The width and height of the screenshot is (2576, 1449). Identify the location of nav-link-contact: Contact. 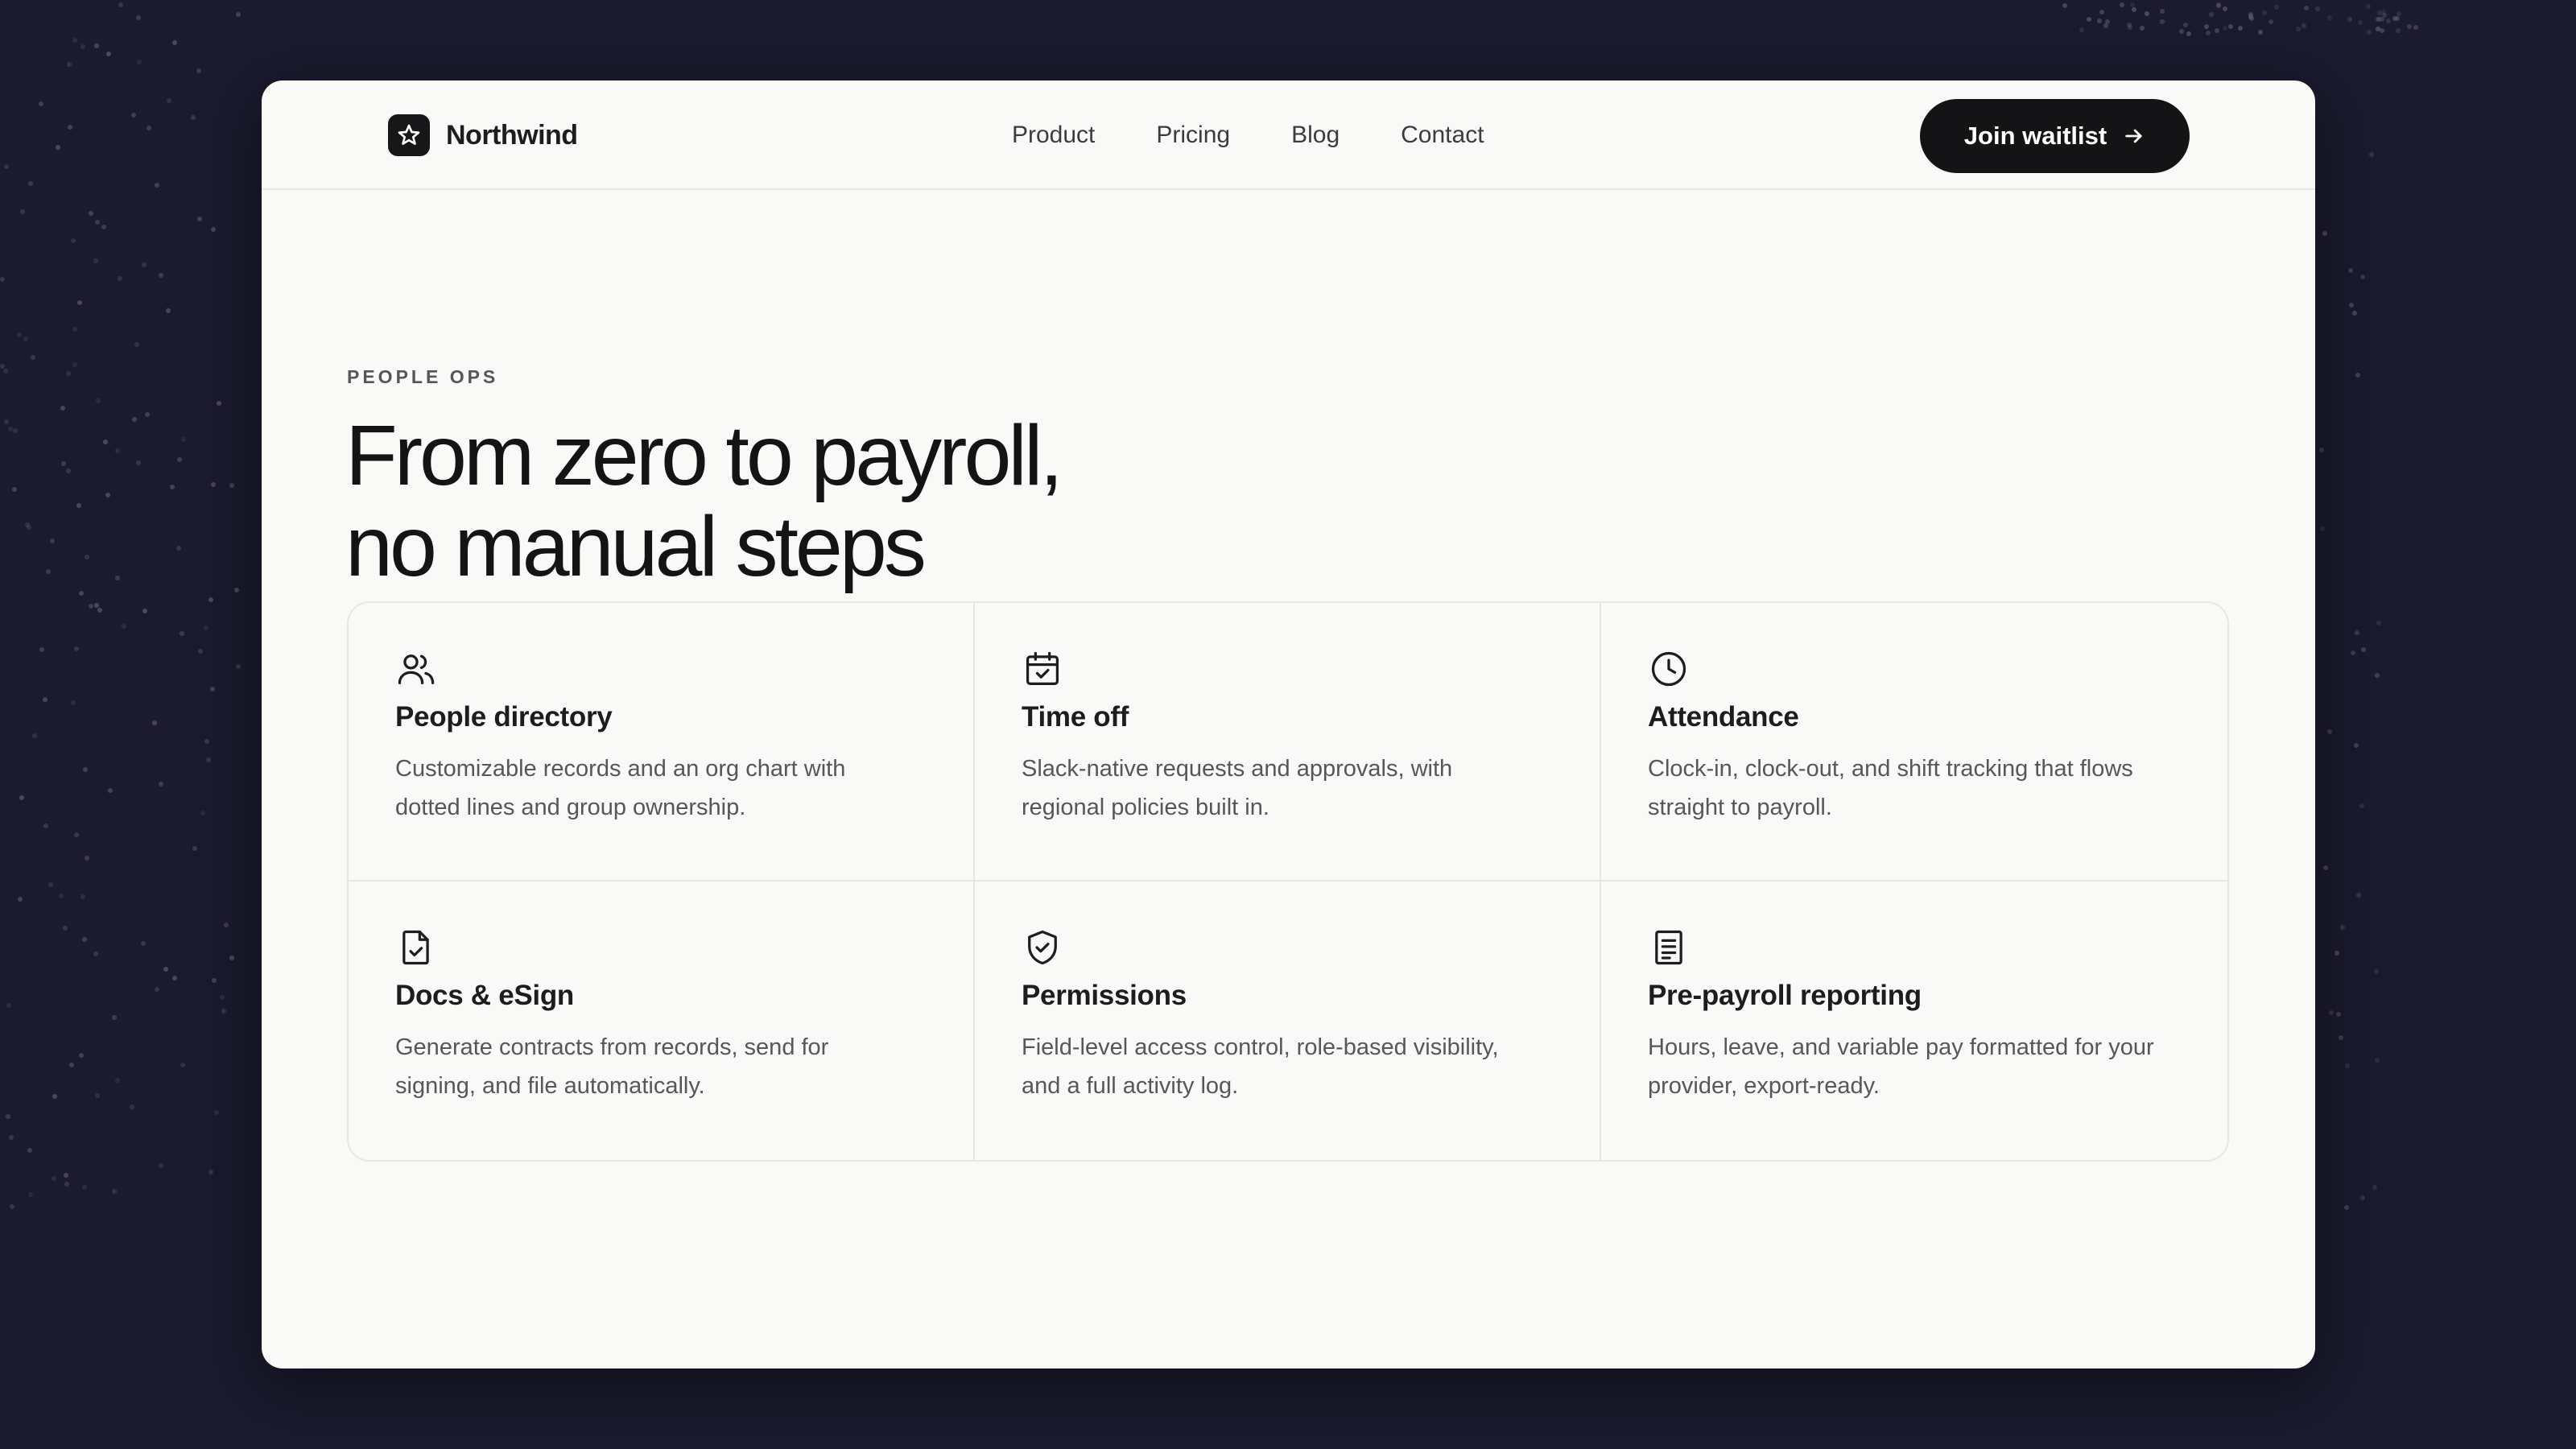
(1442, 135).